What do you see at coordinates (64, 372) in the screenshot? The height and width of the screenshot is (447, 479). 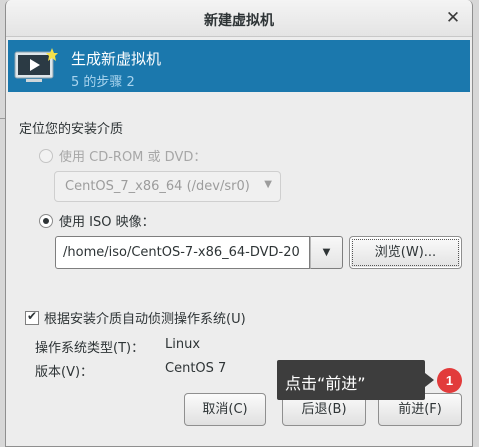 I see `os-version-label: 版本(V)：` at bounding box center [64, 372].